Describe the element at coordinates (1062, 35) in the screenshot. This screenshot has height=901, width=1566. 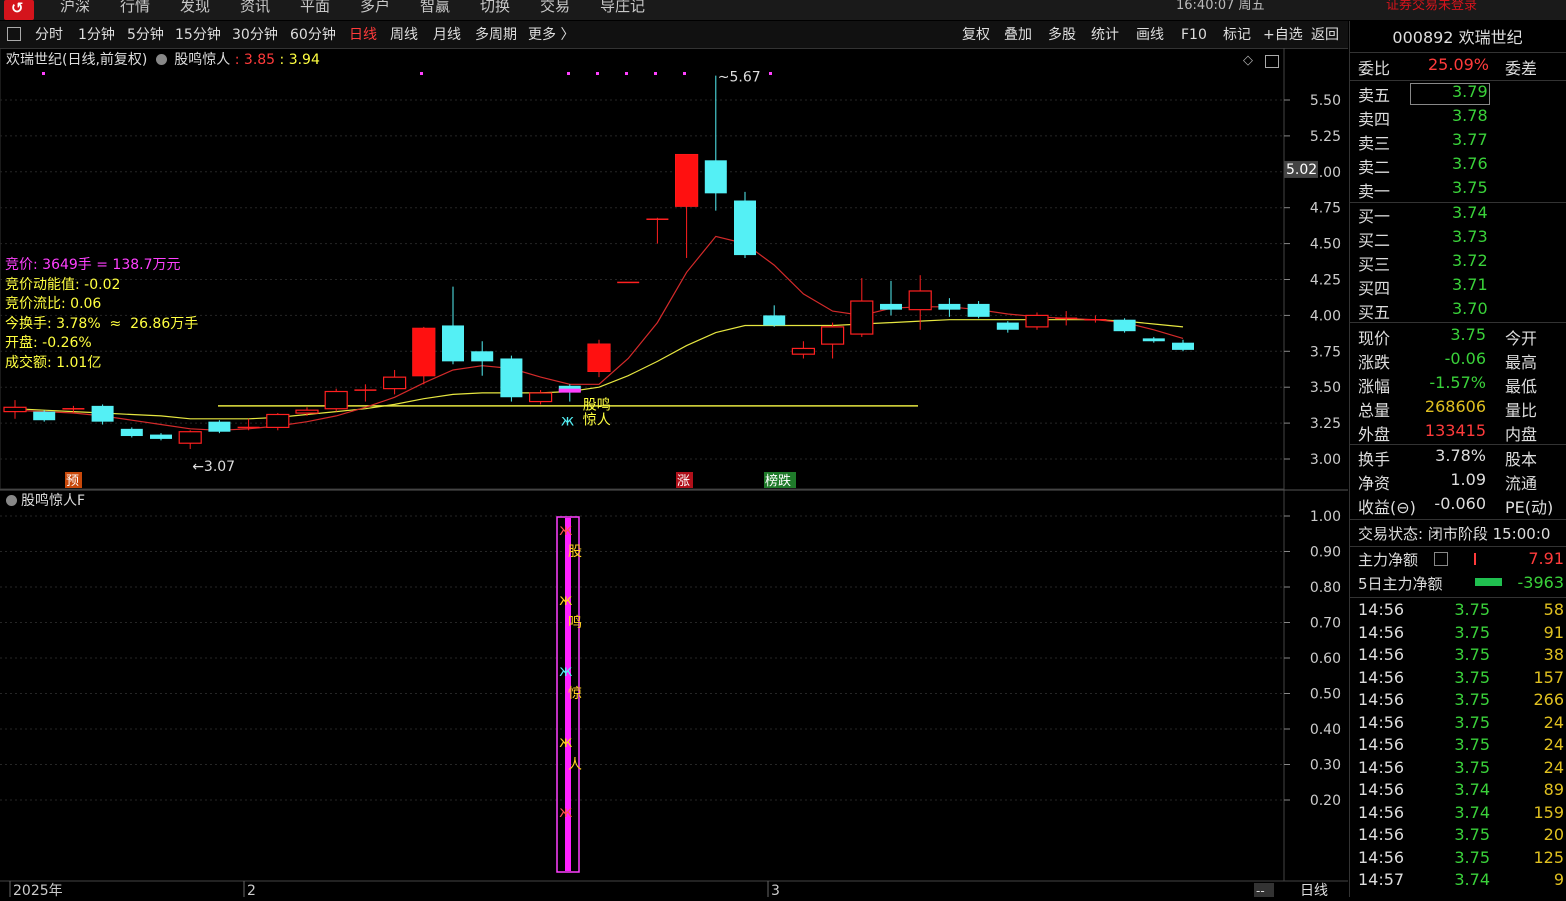
I see `toolbar-button: 多股` at that location.